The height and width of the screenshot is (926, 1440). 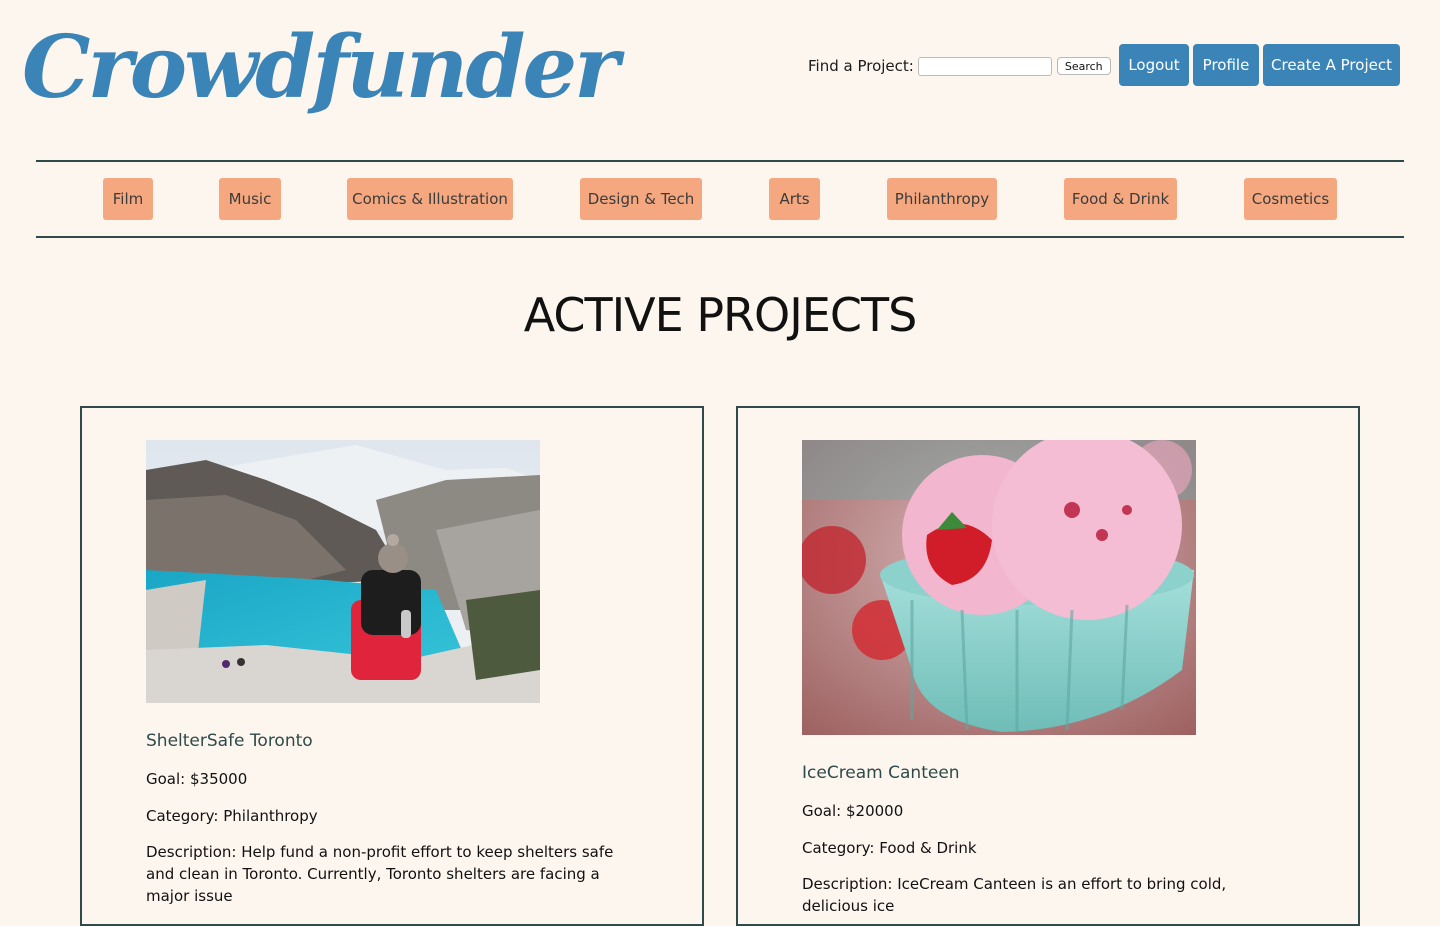 What do you see at coordinates (232, 816) in the screenshot?
I see `project-category: Category: Philanthropy` at bounding box center [232, 816].